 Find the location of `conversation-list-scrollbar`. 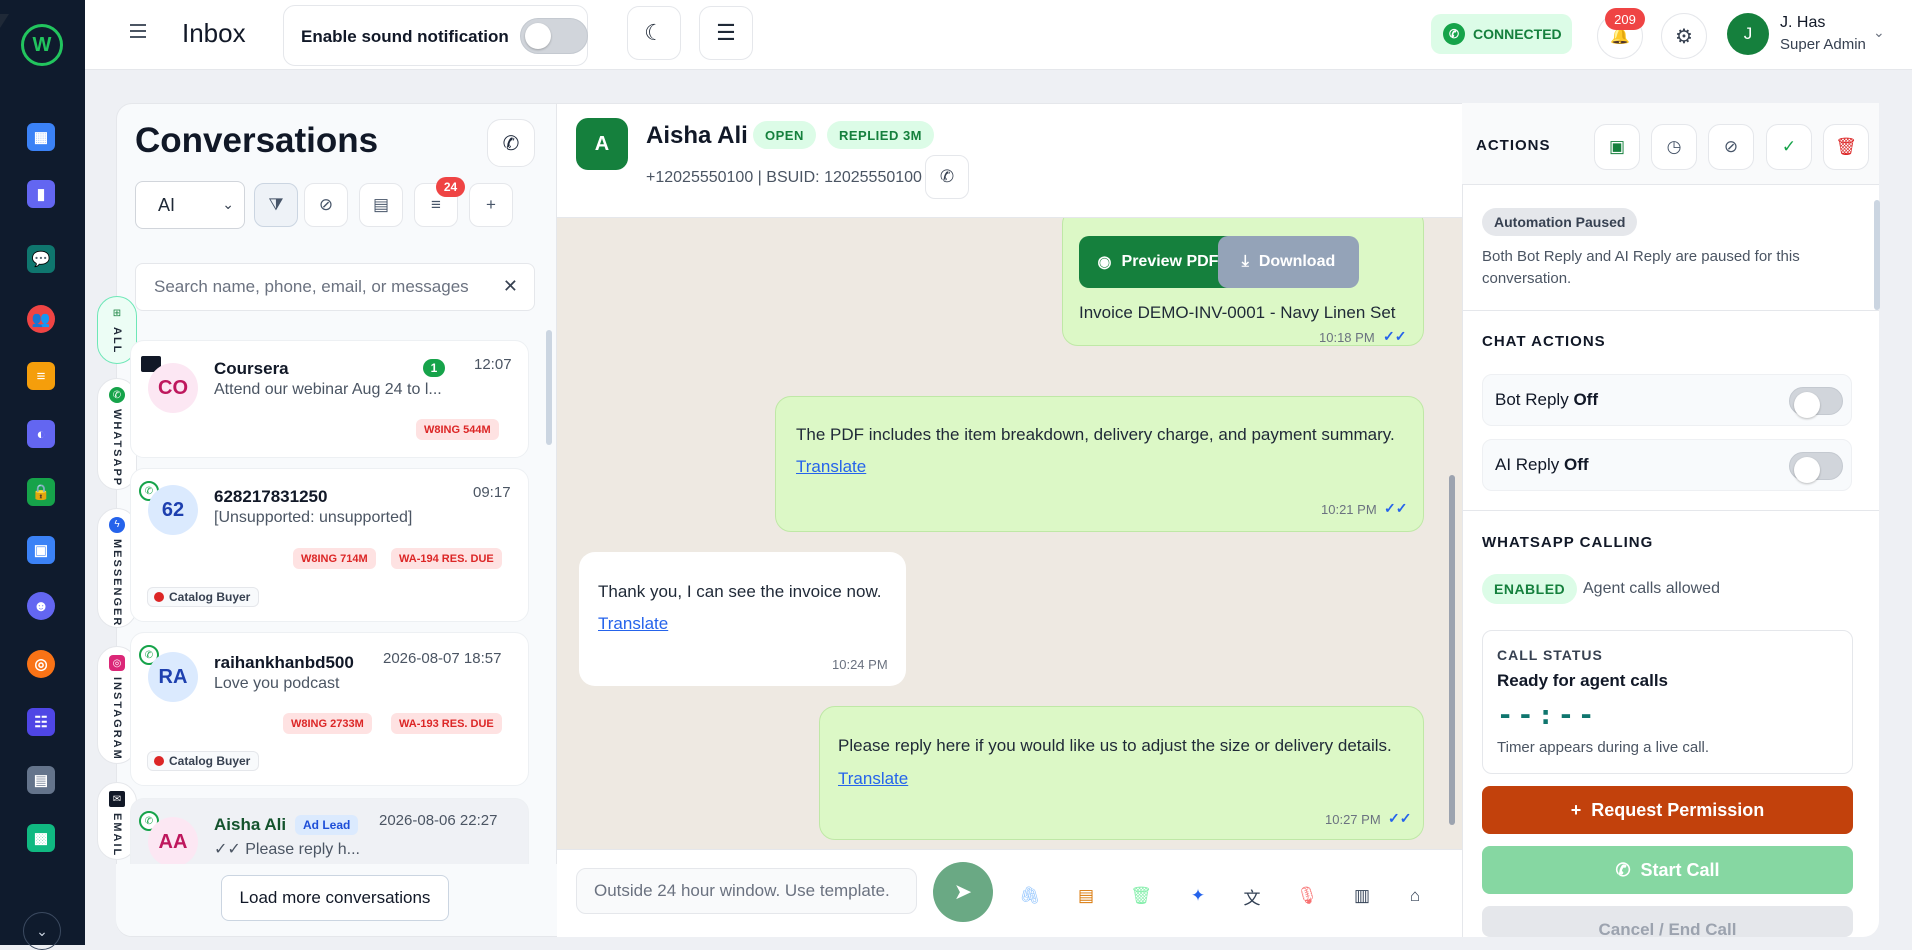

conversation-list-scrollbar is located at coordinates (549, 387).